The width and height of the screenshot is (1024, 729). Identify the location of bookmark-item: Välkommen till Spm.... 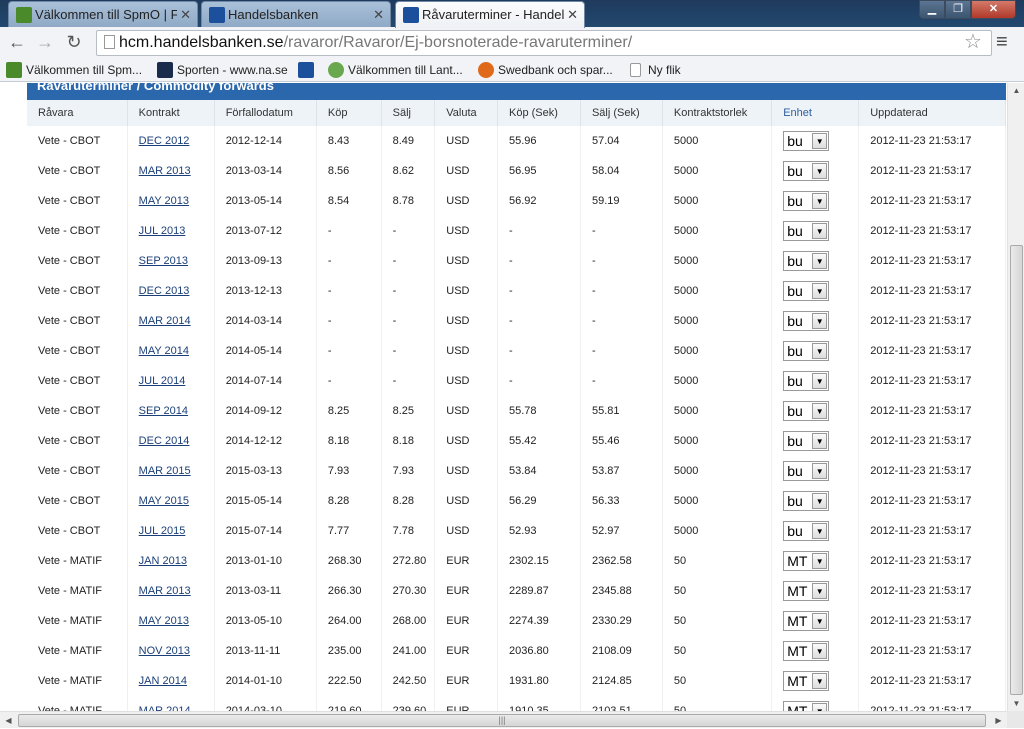
(74, 70).